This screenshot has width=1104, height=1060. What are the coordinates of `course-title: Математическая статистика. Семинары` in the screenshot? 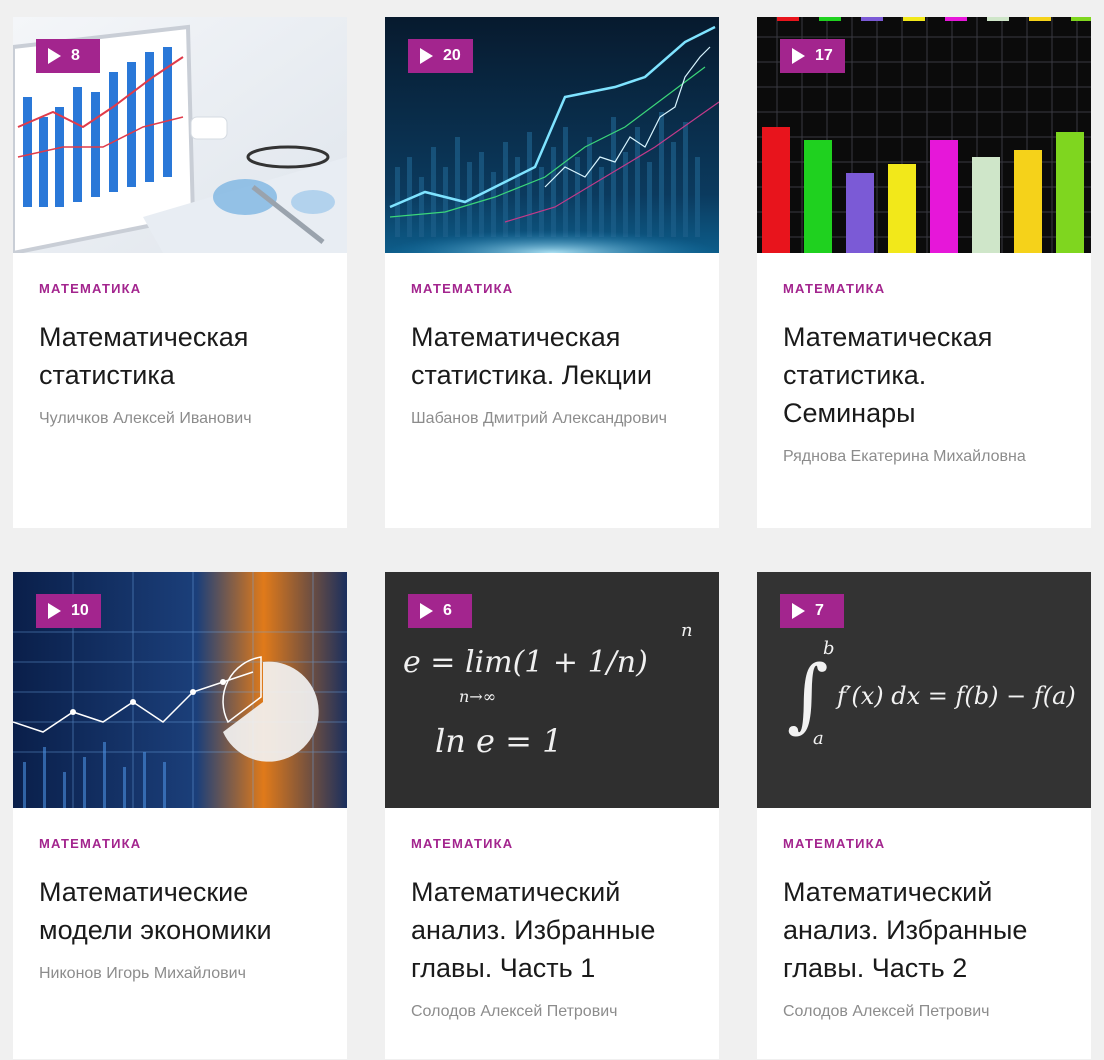 It's located at (924, 375).